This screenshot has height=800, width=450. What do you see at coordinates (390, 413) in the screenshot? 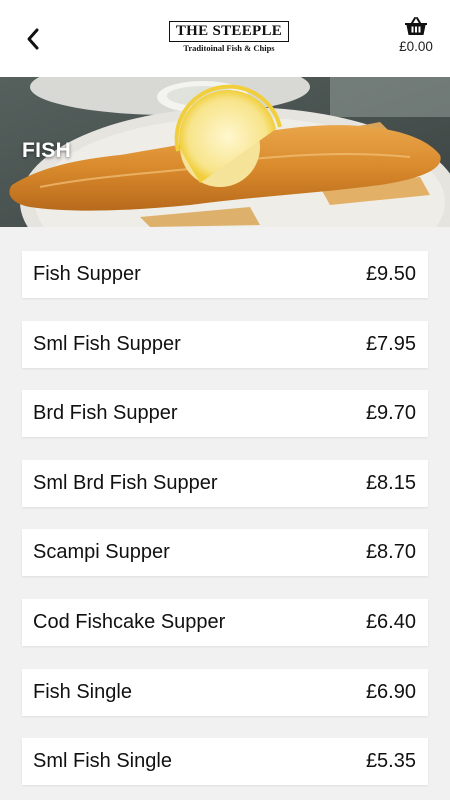
I see `menu-item-price: £9.70` at bounding box center [390, 413].